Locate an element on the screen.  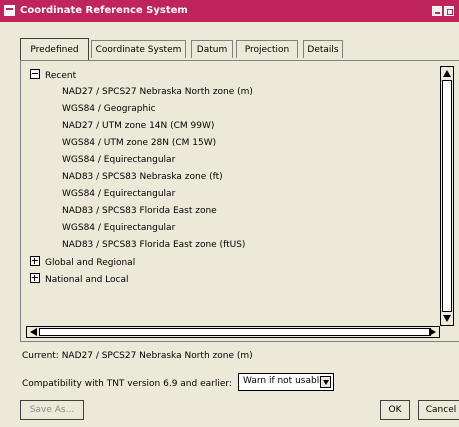
scroll-right-icon is located at coordinates (432, 332).